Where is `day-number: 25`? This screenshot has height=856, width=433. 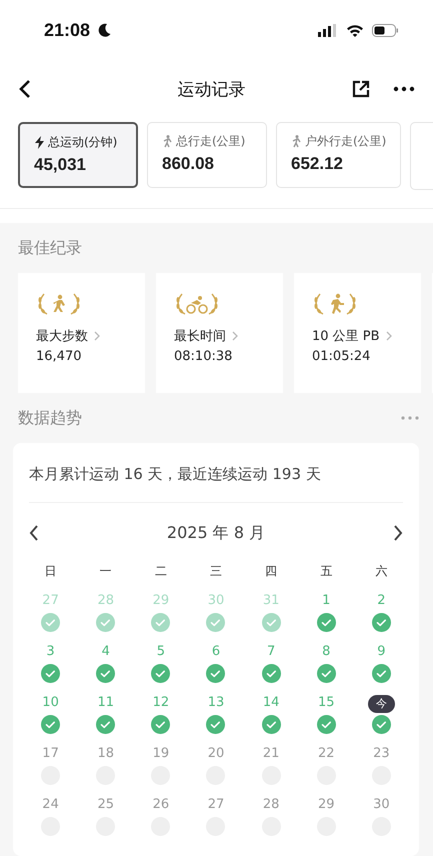 day-number: 25 is located at coordinates (105, 807).